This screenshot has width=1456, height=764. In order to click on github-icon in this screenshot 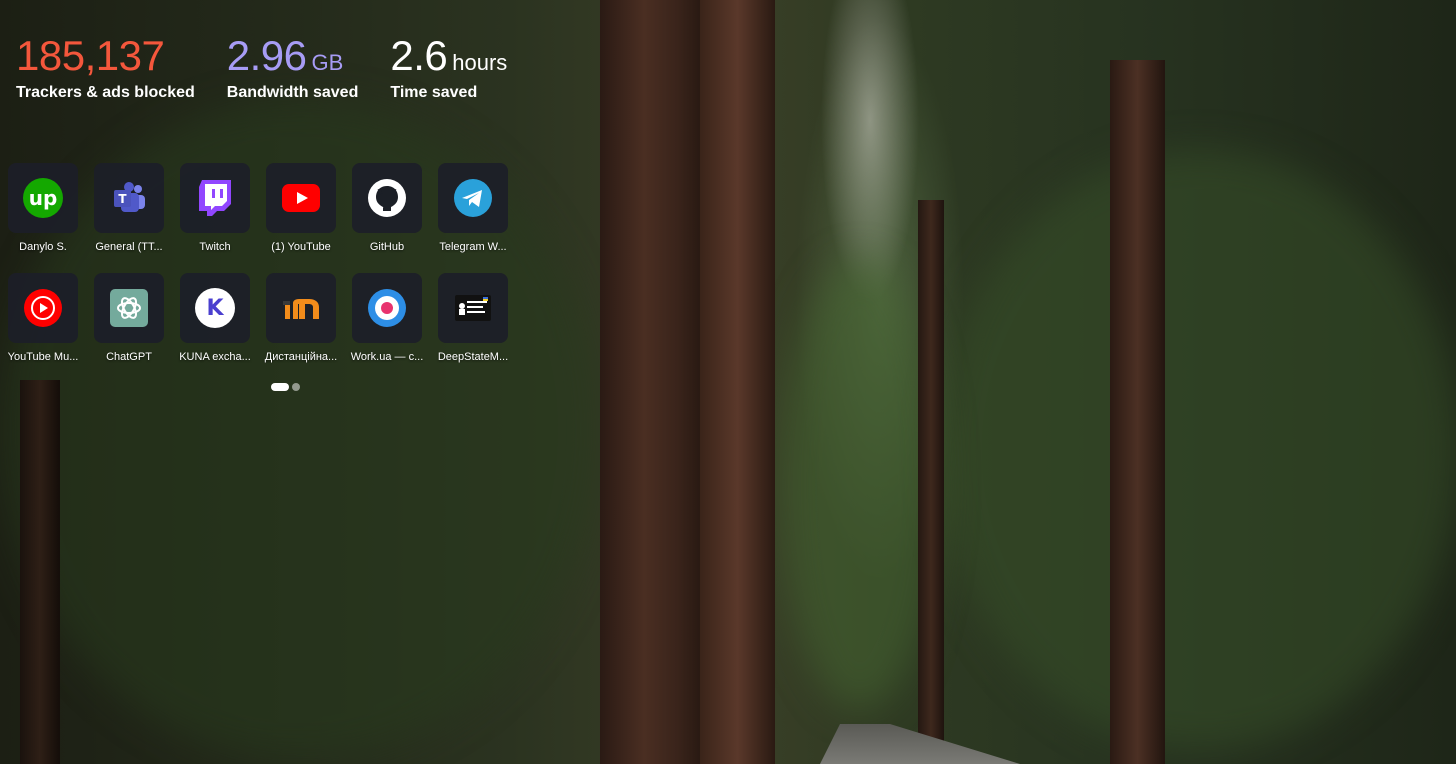, I will do `click(387, 198)`.